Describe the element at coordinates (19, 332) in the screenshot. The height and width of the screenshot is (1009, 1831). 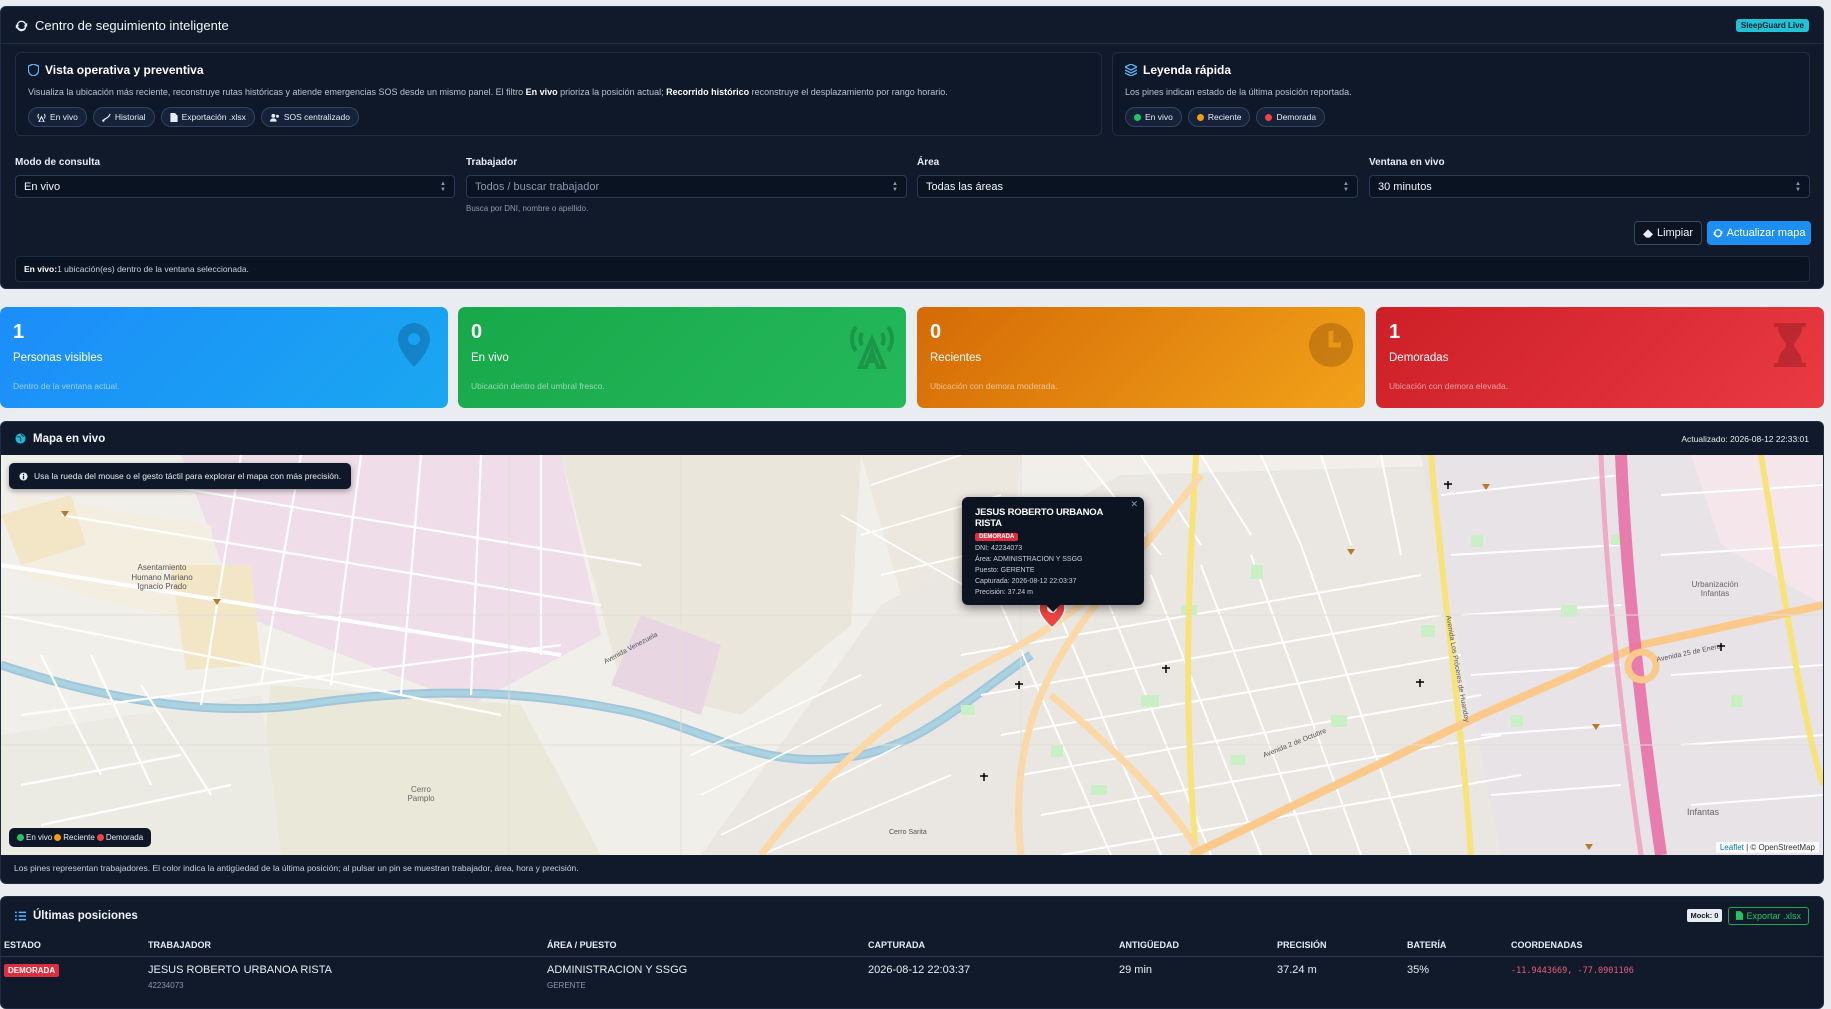
I see `kpi-visible-value: 1` at that location.